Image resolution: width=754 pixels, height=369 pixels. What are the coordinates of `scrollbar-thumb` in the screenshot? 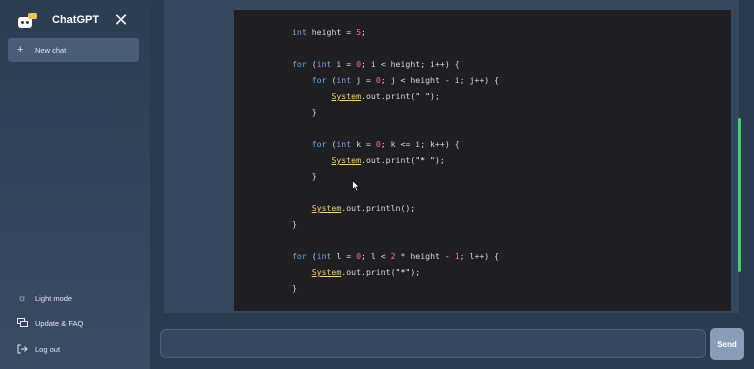 It's located at (739, 195).